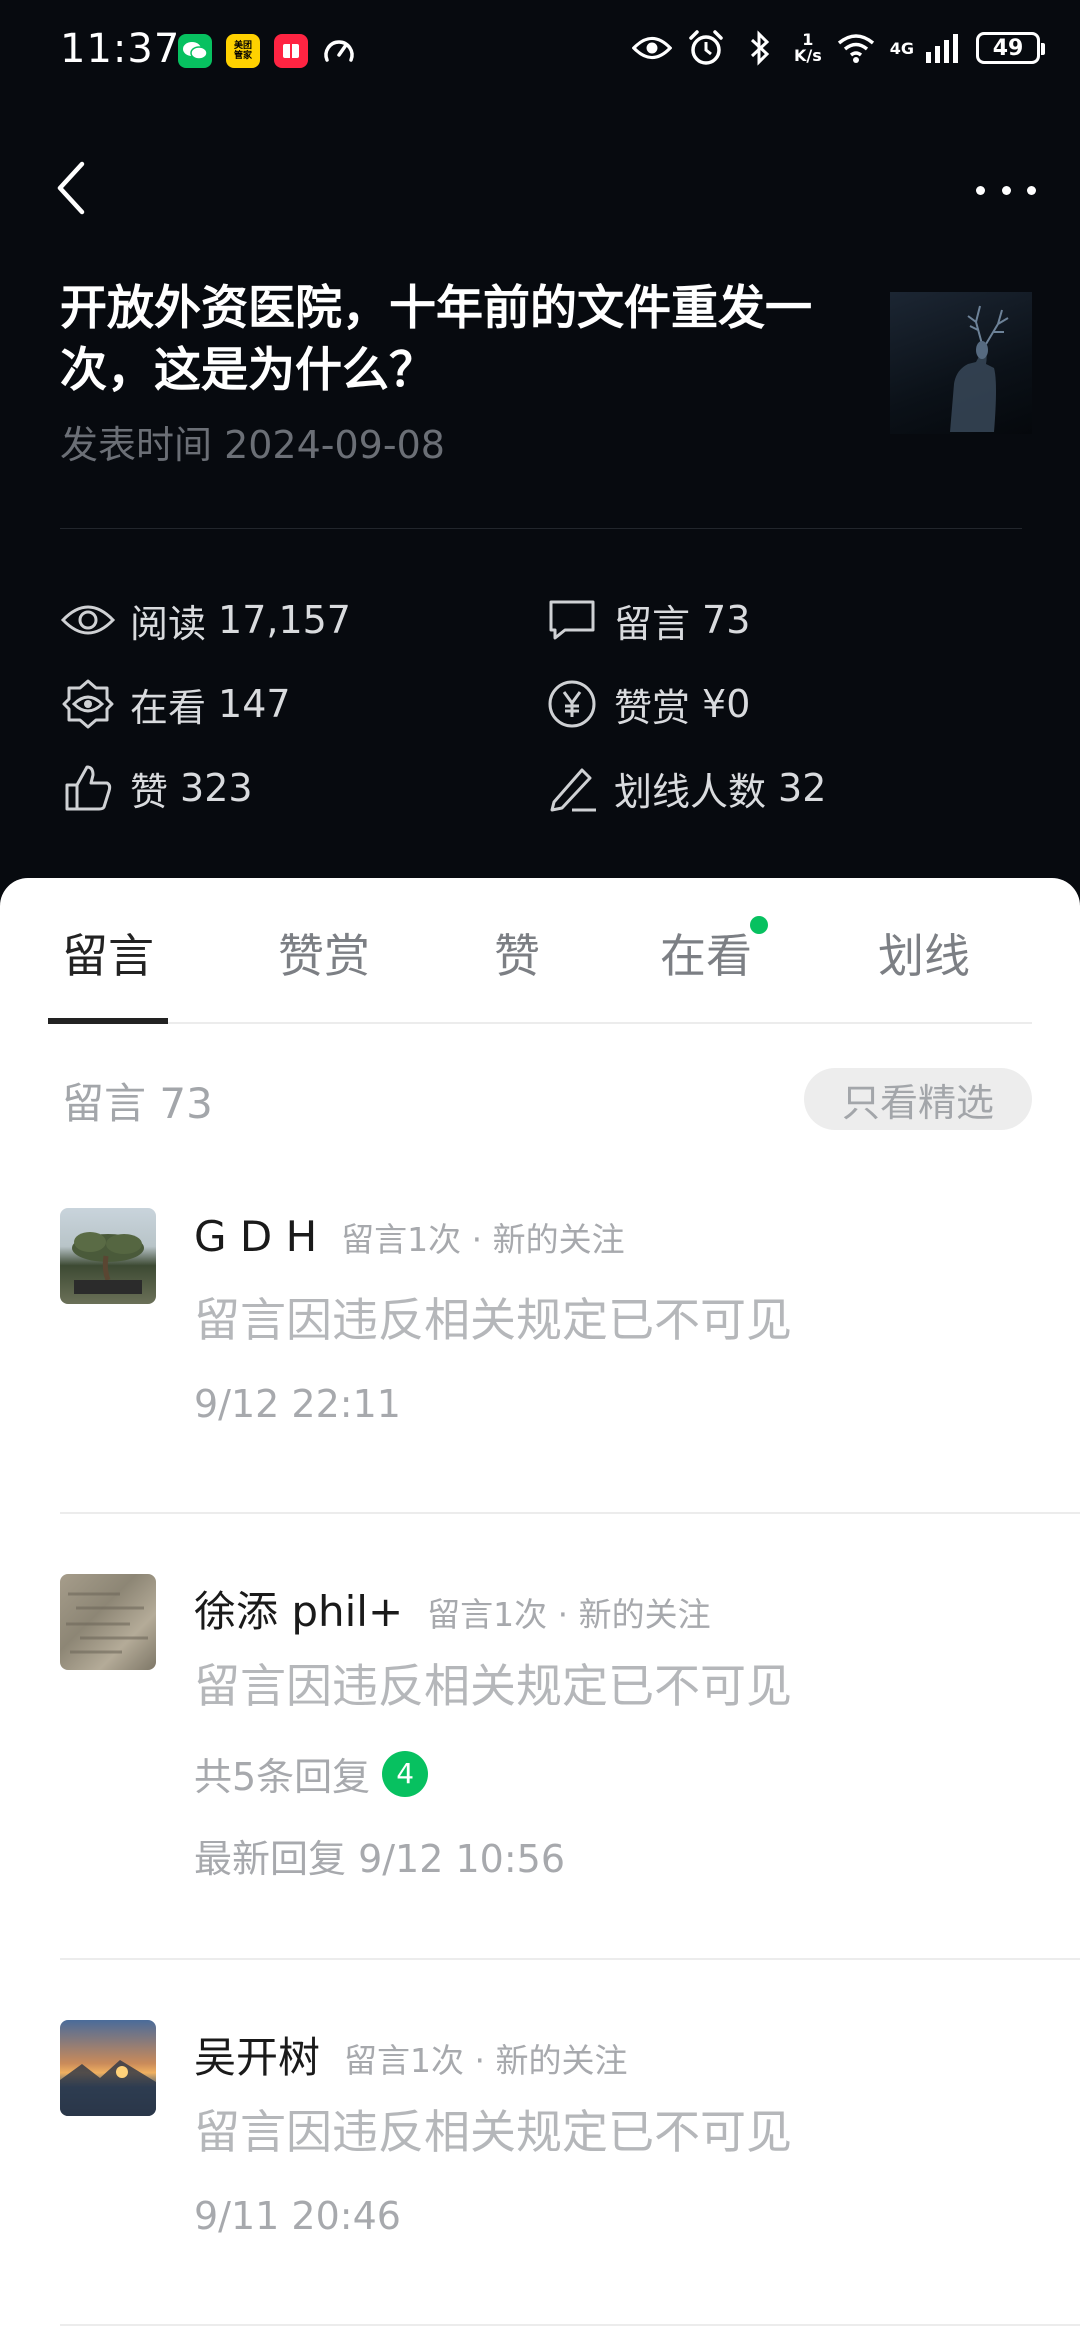  I want to click on tab-bar: 留言 赞赏 赞 在看 划线, so click(540, 951).